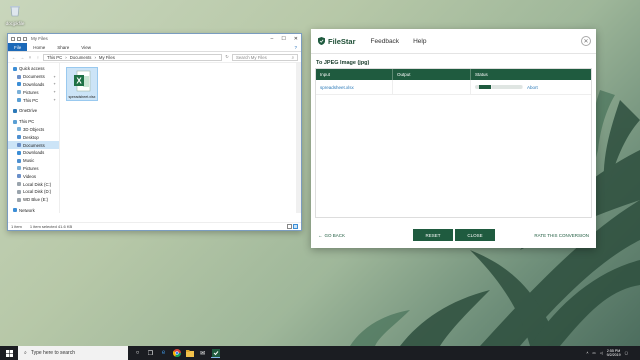 This screenshot has height=360, width=640. I want to click on abort-link: Abort, so click(532, 87).